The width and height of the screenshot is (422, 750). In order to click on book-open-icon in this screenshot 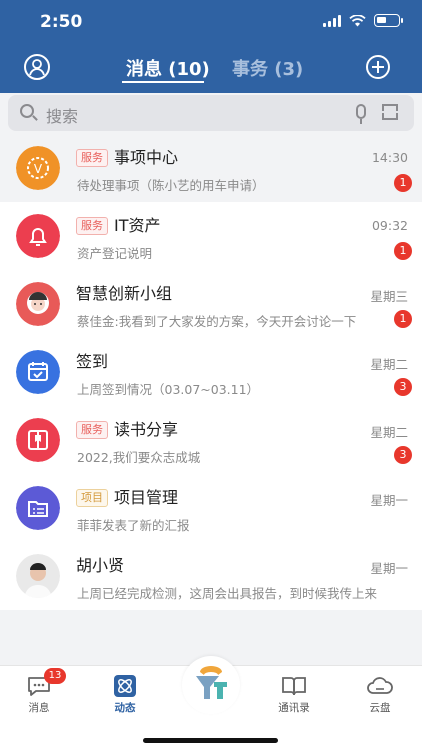, I will do `click(294, 686)`.